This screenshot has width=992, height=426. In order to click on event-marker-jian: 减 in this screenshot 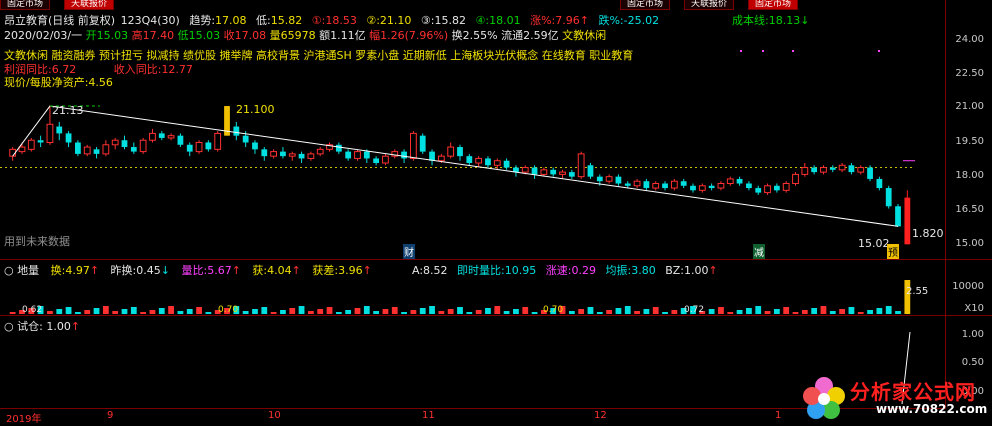, I will do `click(759, 251)`.